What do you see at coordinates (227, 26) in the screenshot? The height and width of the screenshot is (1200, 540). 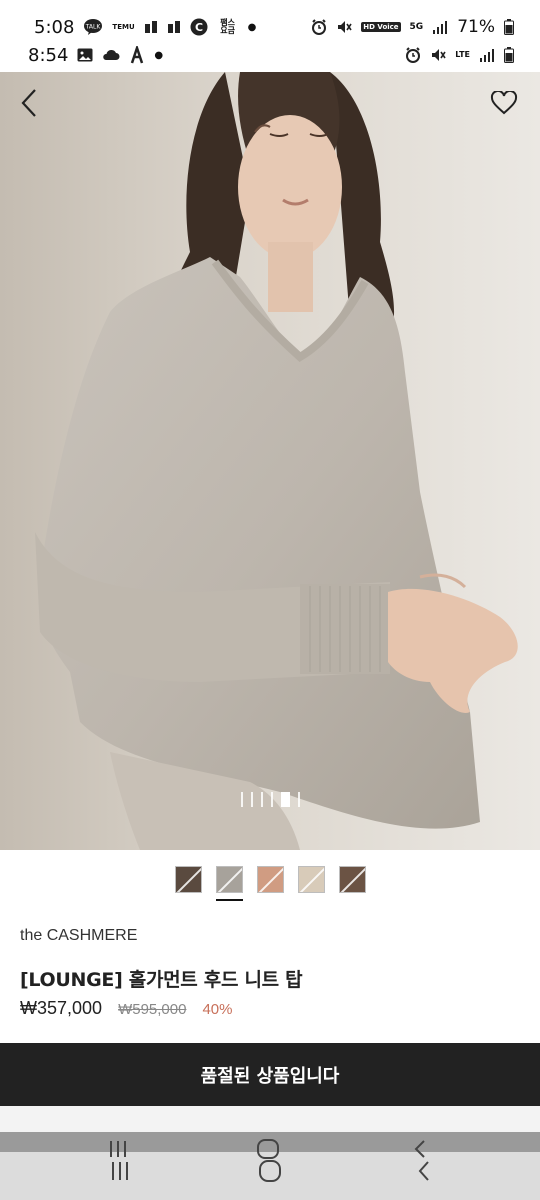 I see `app-chip-icon: 팸스 요금` at bounding box center [227, 26].